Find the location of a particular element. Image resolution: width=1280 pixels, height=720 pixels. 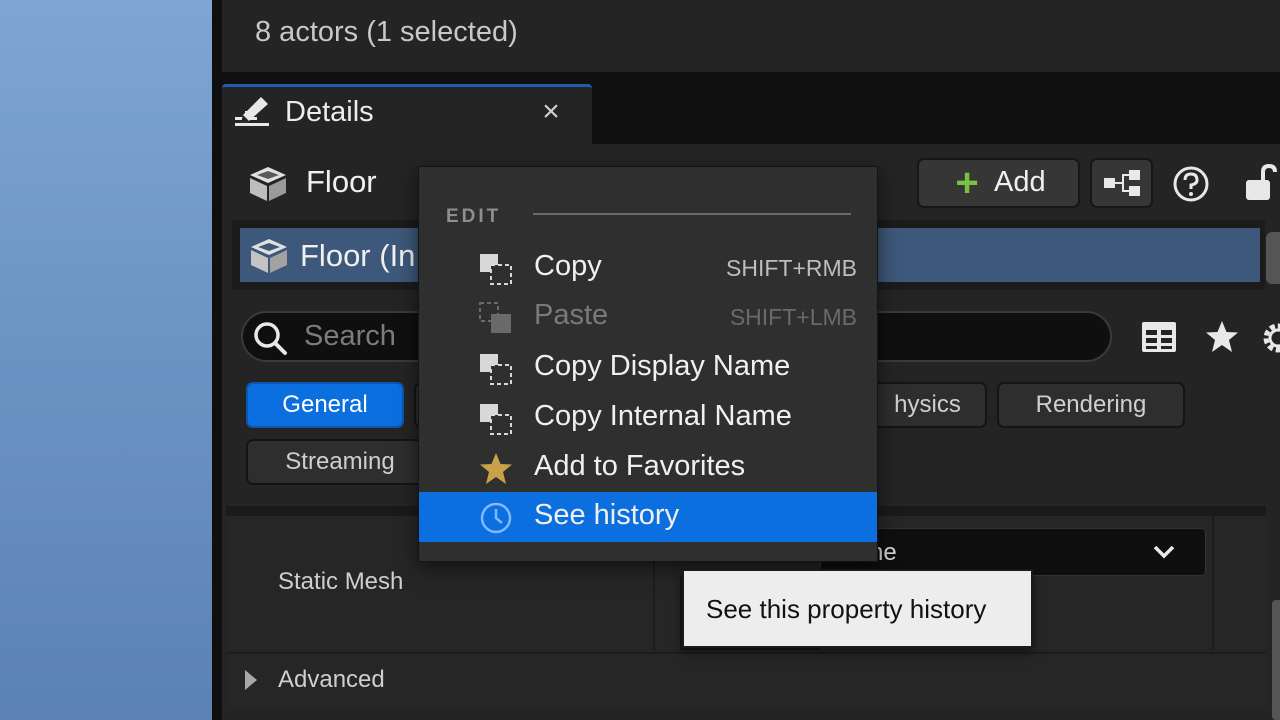

search-icon is located at coordinates (270, 338).